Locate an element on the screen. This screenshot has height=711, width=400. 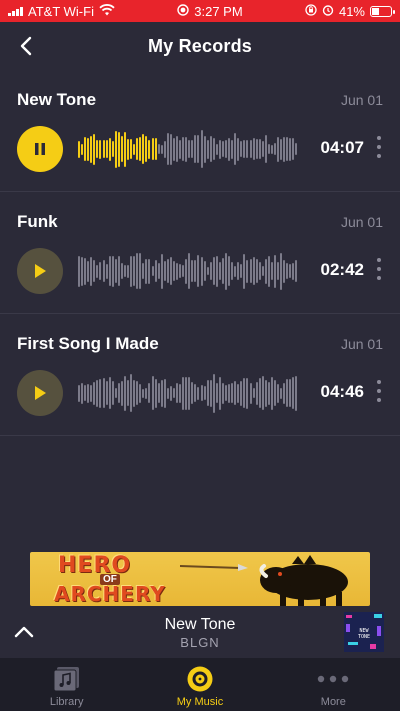
tab-more: More is located at coordinates (333, 684).